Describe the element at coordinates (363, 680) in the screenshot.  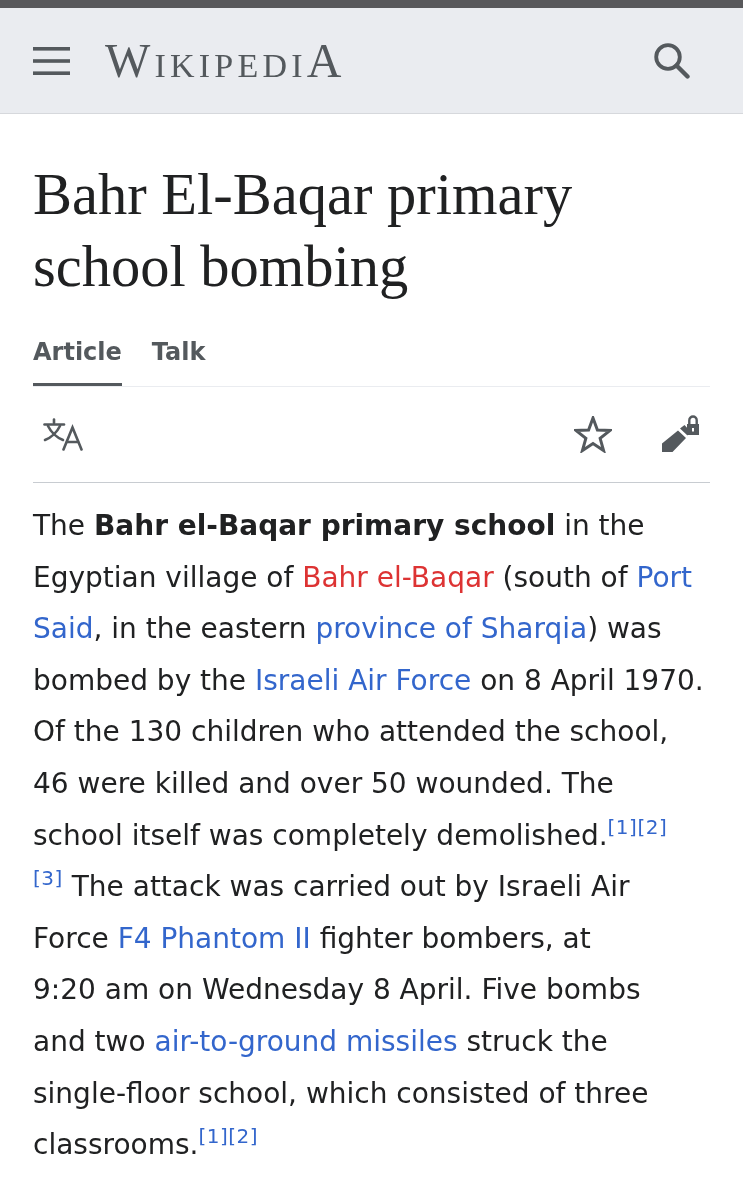
I see `article-link: Israeli Air Force` at that location.